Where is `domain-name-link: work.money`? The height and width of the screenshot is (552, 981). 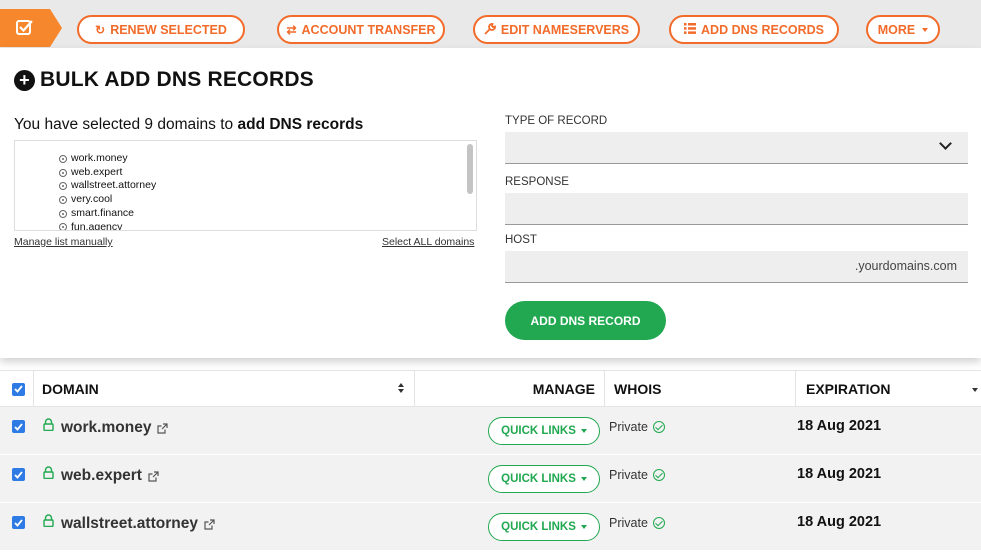 domain-name-link: work.money is located at coordinates (115, 428).